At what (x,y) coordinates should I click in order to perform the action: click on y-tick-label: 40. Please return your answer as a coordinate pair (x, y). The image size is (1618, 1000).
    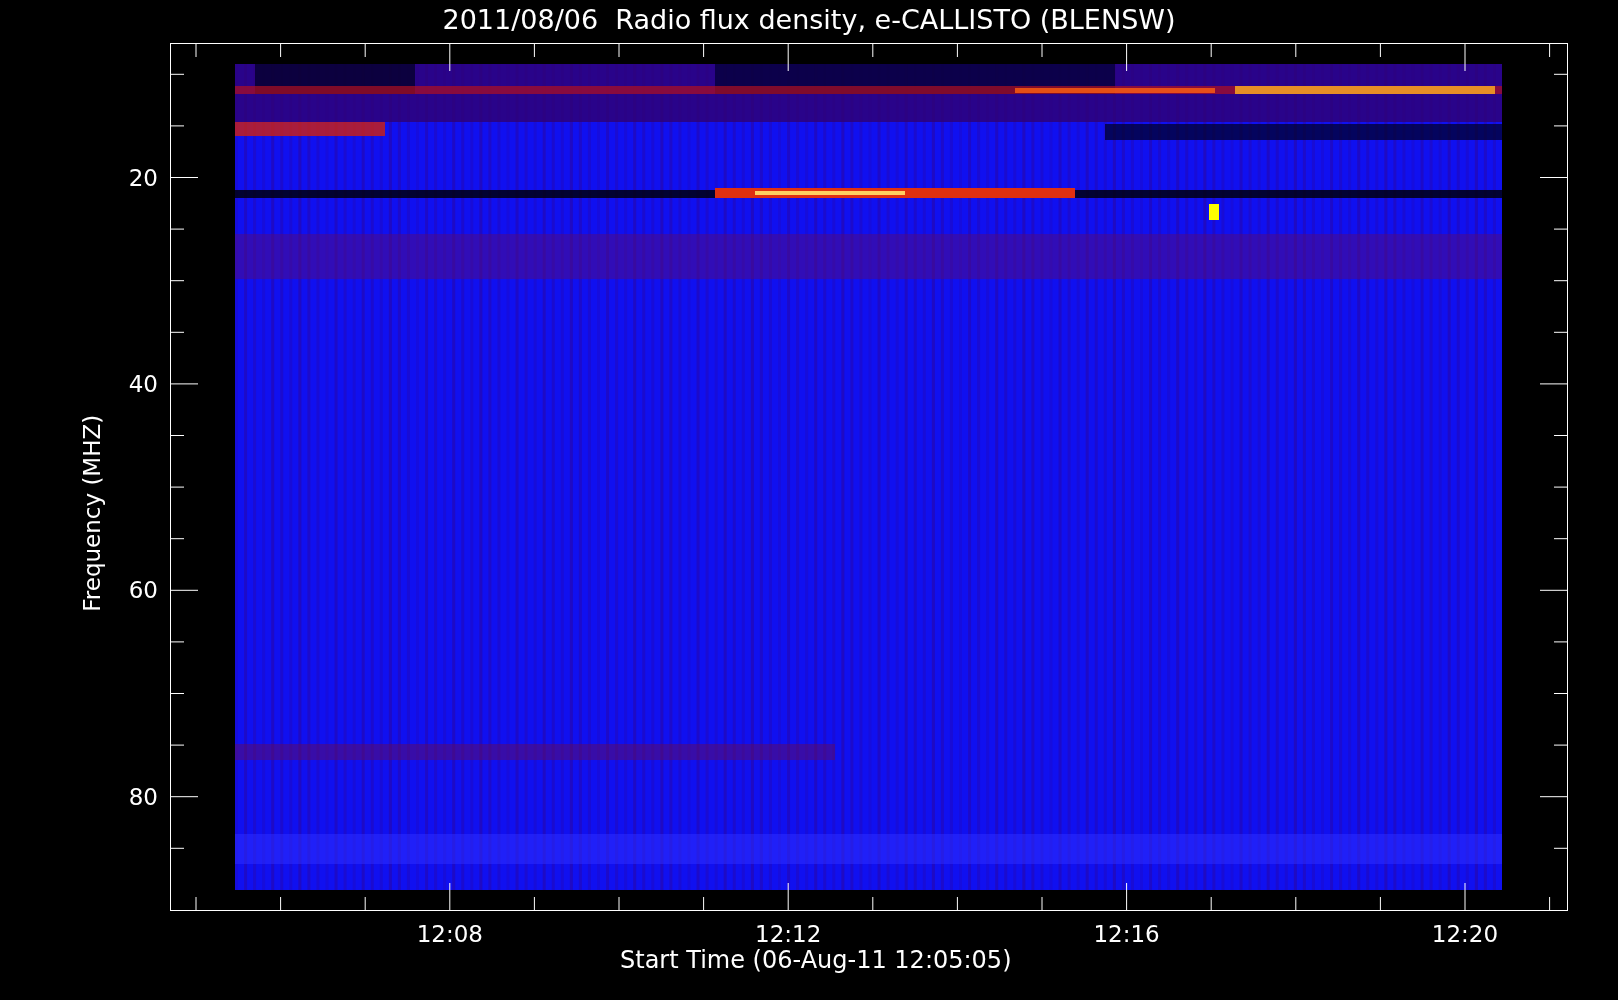
    Looking at the image, I should click on (142, 383).